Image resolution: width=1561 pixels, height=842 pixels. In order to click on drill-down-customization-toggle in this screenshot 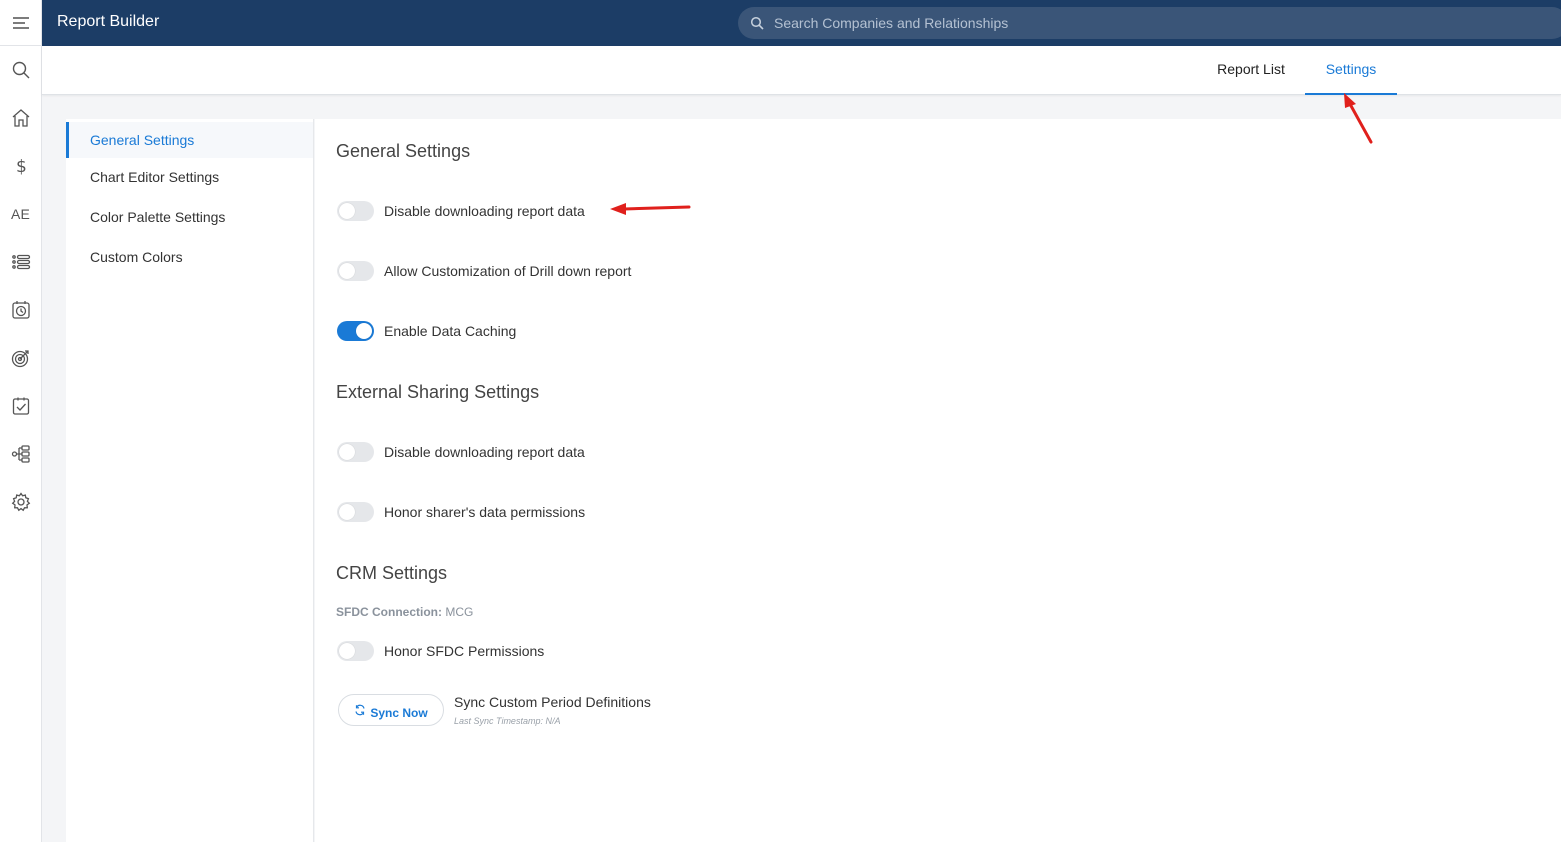, I will do `click(355, 271)`.